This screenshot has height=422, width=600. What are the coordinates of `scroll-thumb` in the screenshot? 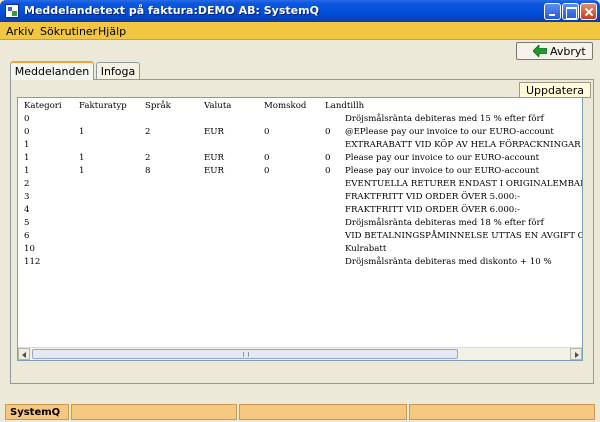 It's located at (245, 354).